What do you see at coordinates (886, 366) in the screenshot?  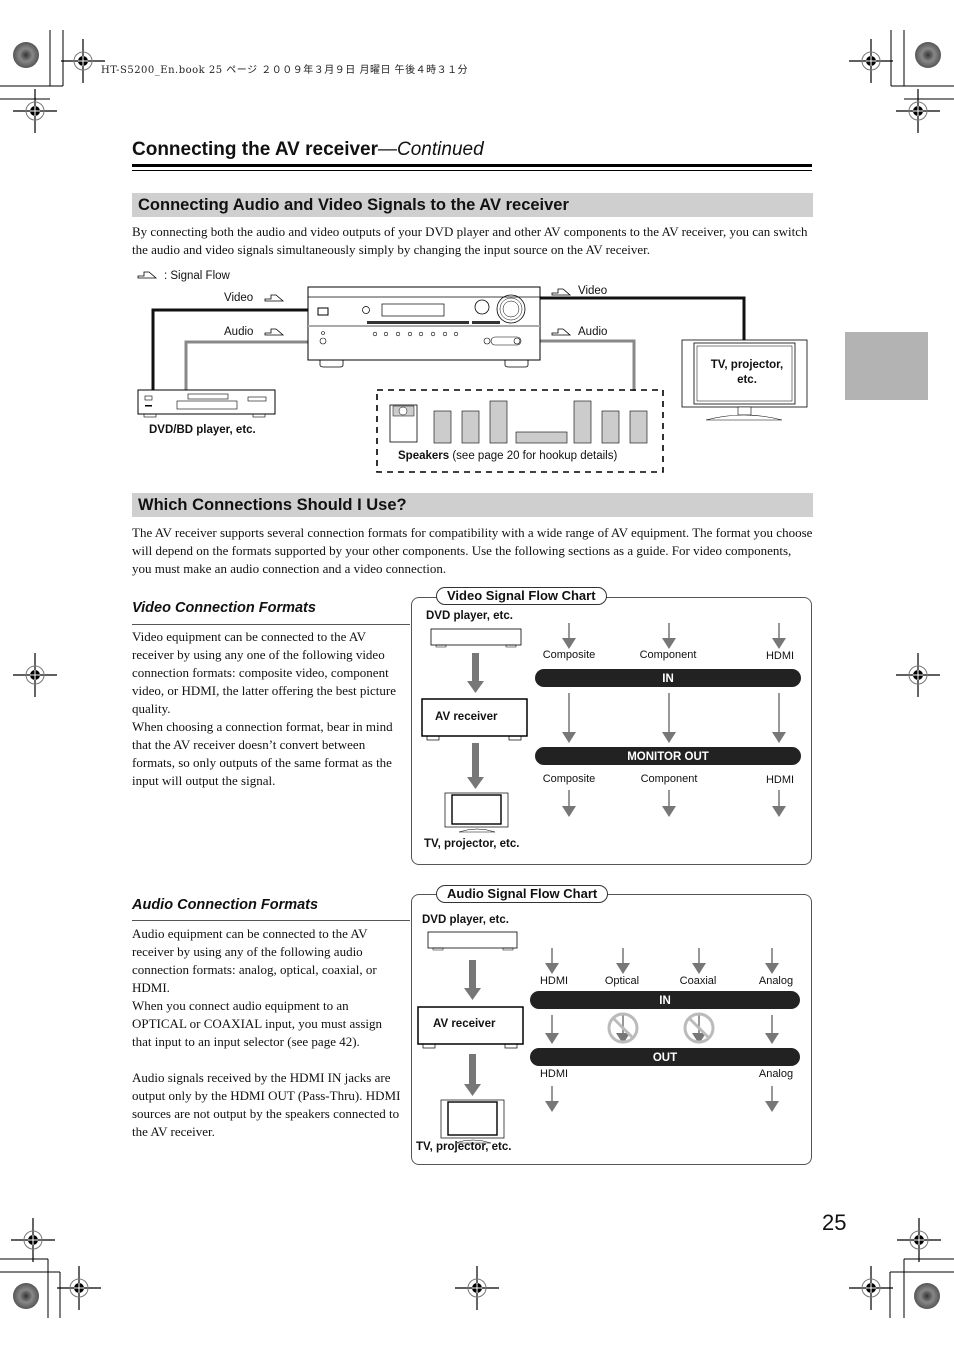 I see `chapter-tab` at bounding box center [886, 366].